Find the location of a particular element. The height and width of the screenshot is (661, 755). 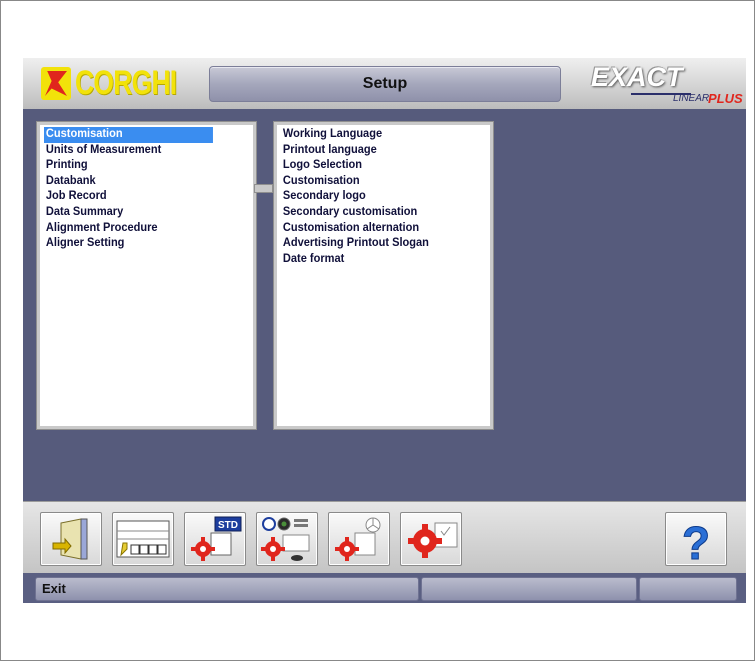

layout-button is located at coordinates (143, 539).